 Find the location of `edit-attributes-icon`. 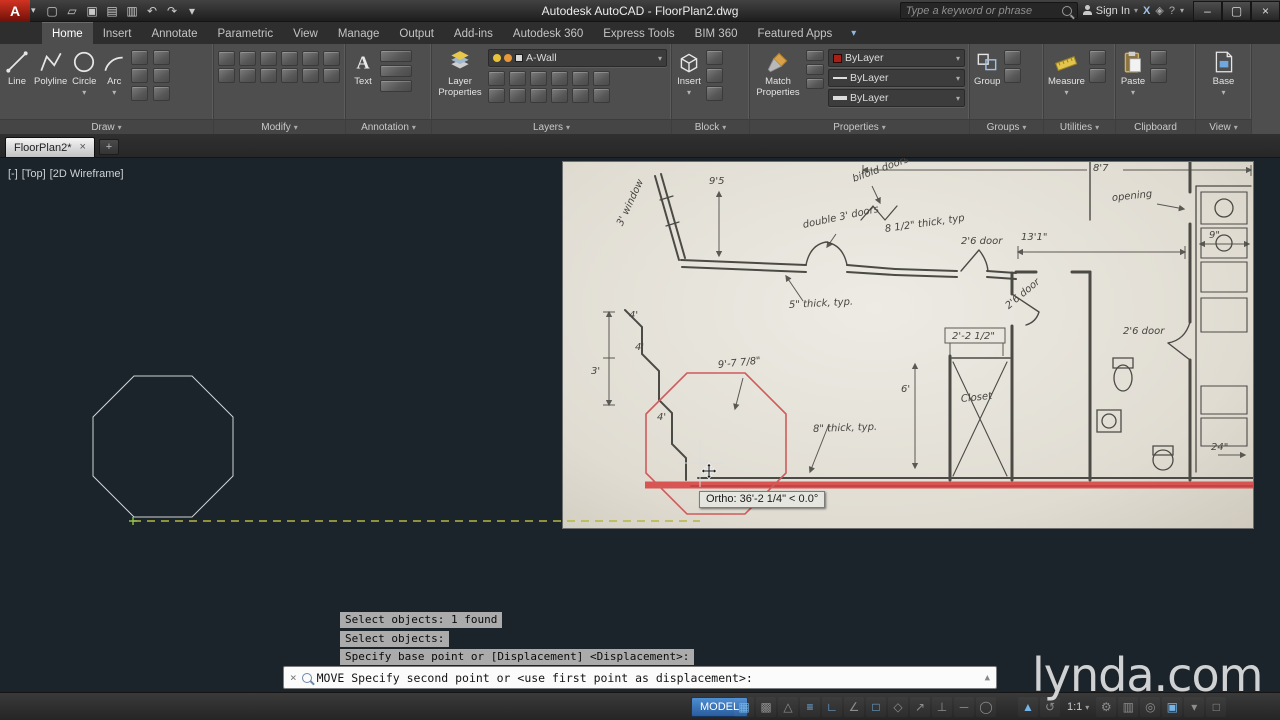

edit-attributes-icon is located at coordinates (714, 75).